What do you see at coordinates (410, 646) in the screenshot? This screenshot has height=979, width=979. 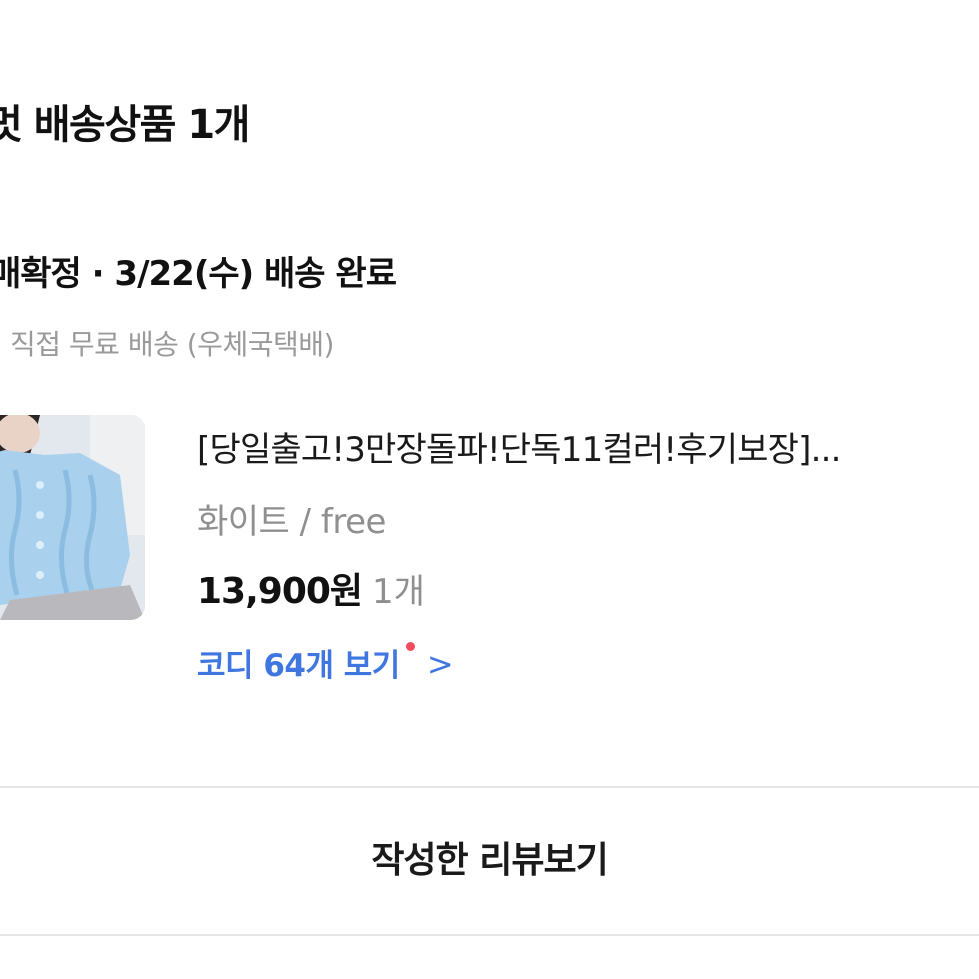 I see `notification-dot-icon` at bounding box center [410, 646].